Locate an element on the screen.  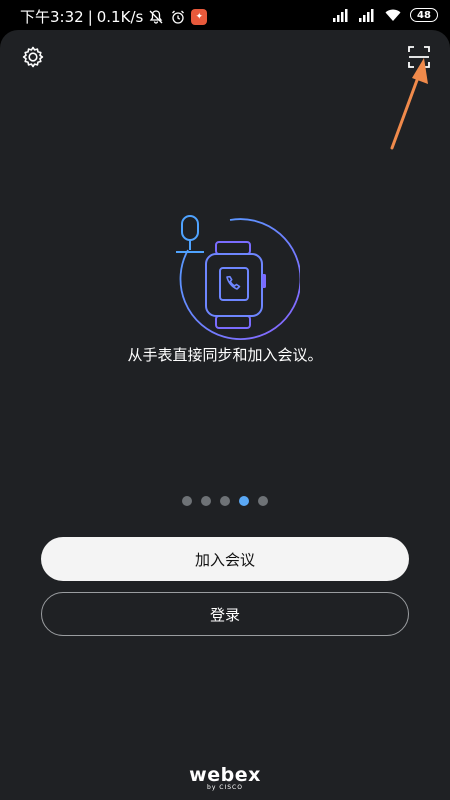
scan-button is located at coordinates (419, 57).